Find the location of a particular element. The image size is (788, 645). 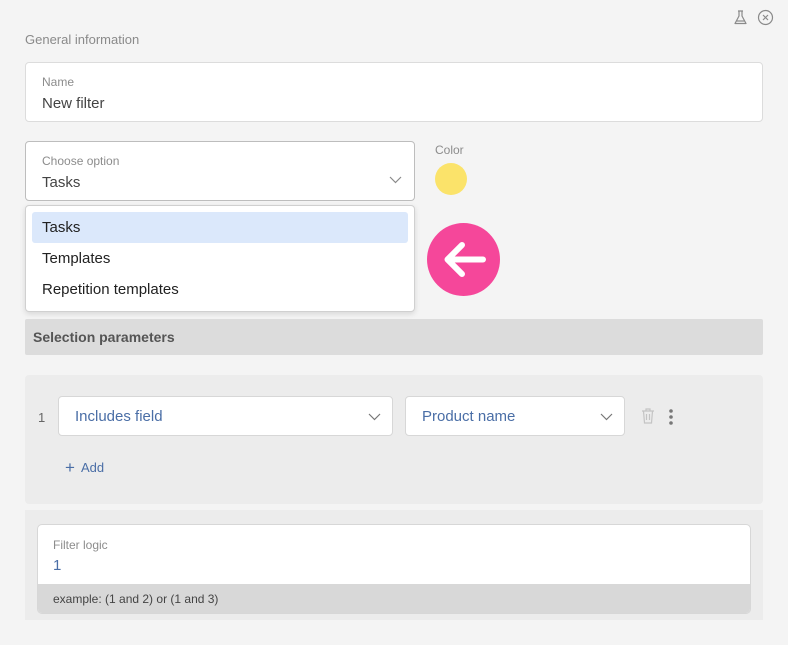

filter-logic-label: Filter logic is located at coordinates (80, 545).